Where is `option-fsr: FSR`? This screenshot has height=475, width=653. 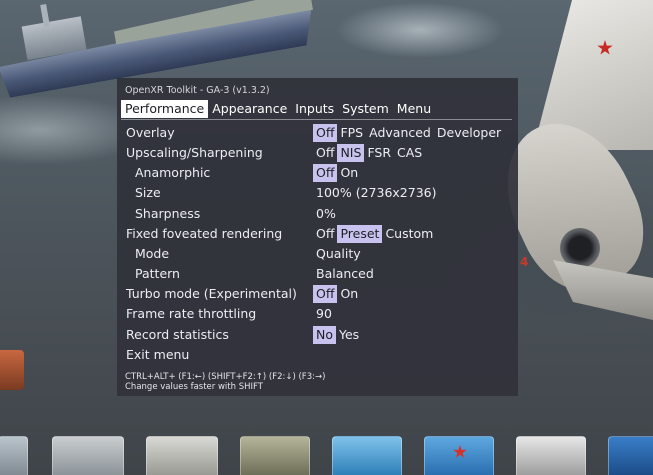 option-fsr: FSR is located at coordinates (379, 153).